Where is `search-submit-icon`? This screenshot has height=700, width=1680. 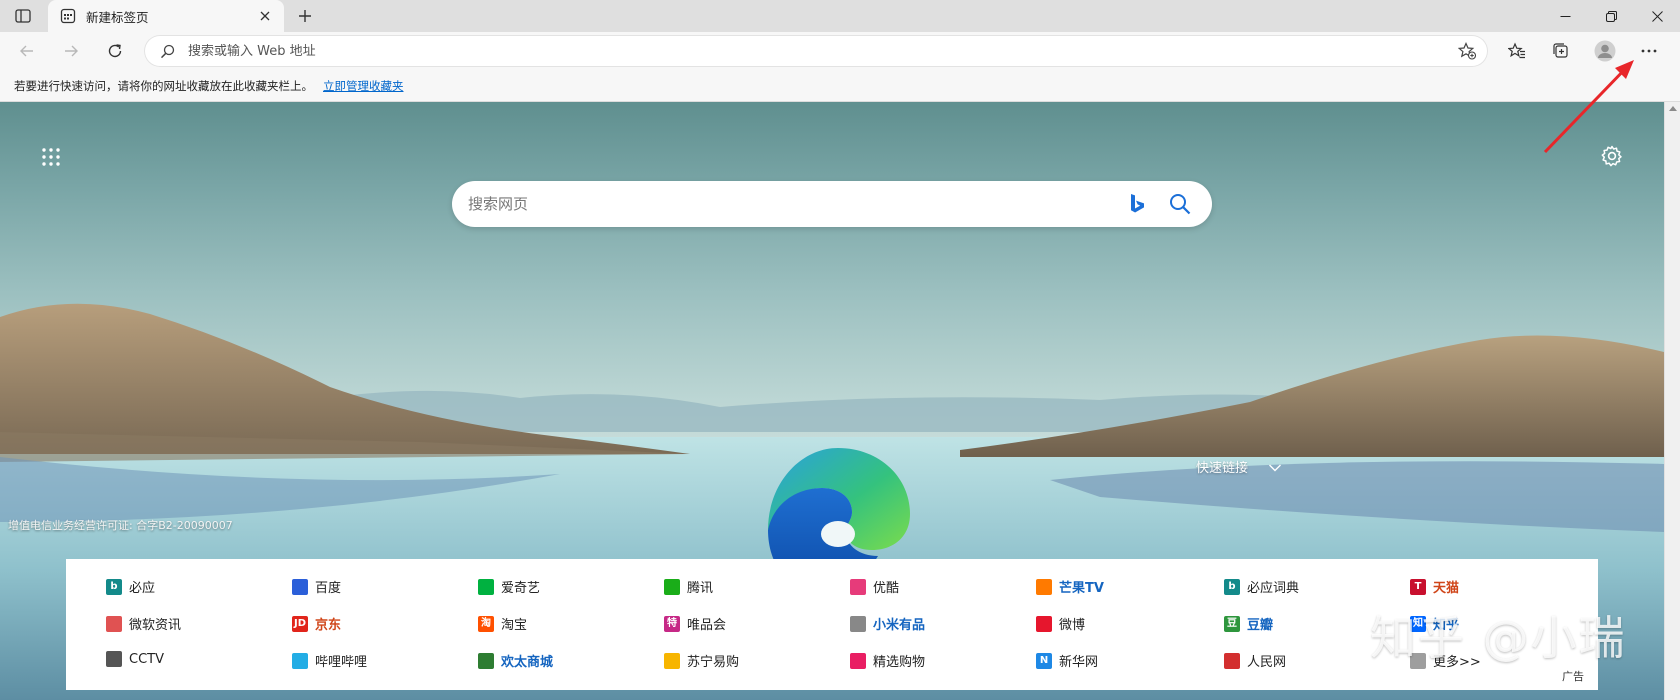
search-submit-icon is located at coordinates (1180, 204).